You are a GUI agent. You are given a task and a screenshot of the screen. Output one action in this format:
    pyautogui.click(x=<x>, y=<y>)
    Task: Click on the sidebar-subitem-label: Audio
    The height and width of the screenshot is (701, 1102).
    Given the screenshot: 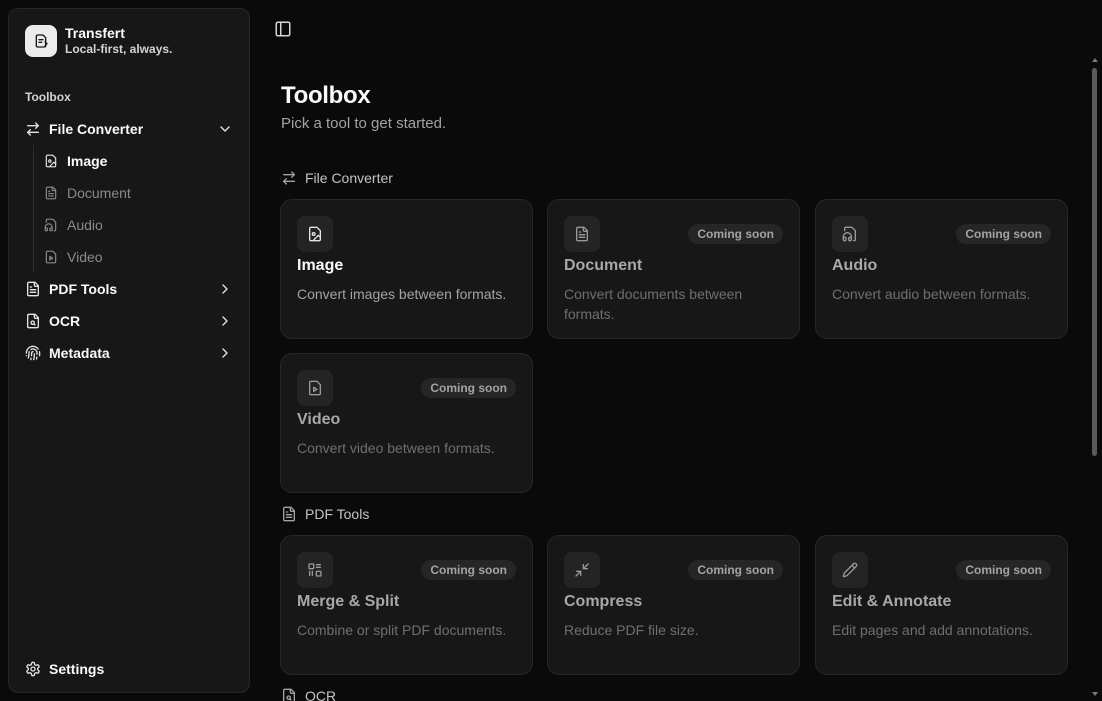 What is the action you would take?
    pyautogui.click(x=85, y=225)
    